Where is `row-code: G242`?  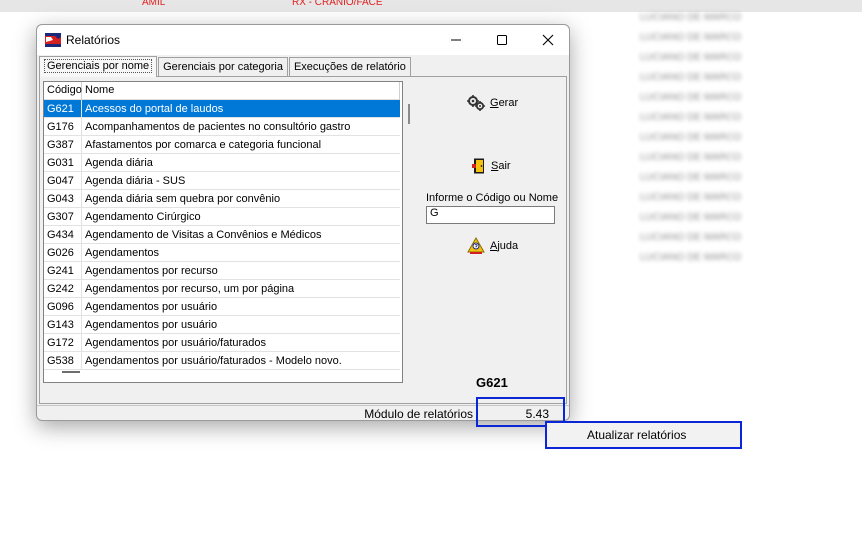 row-code: G242 is located at coordinates (63, 288).